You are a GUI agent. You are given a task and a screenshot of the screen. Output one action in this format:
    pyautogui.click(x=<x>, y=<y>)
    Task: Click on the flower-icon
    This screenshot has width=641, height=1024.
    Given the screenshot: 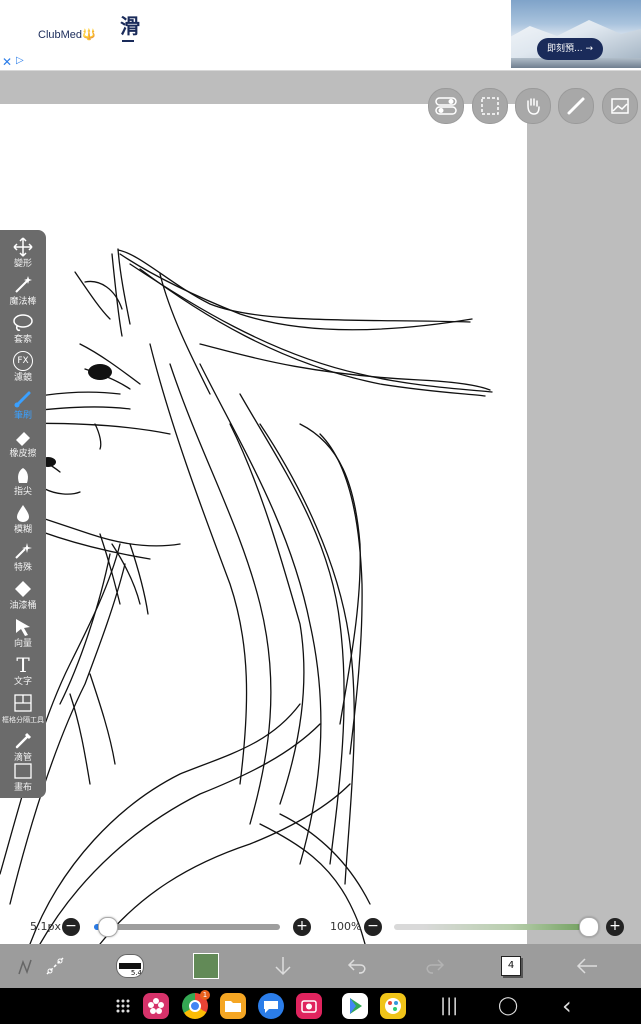 What is the action you would take?
    pyautogui.click(x=156, y=1006)
    